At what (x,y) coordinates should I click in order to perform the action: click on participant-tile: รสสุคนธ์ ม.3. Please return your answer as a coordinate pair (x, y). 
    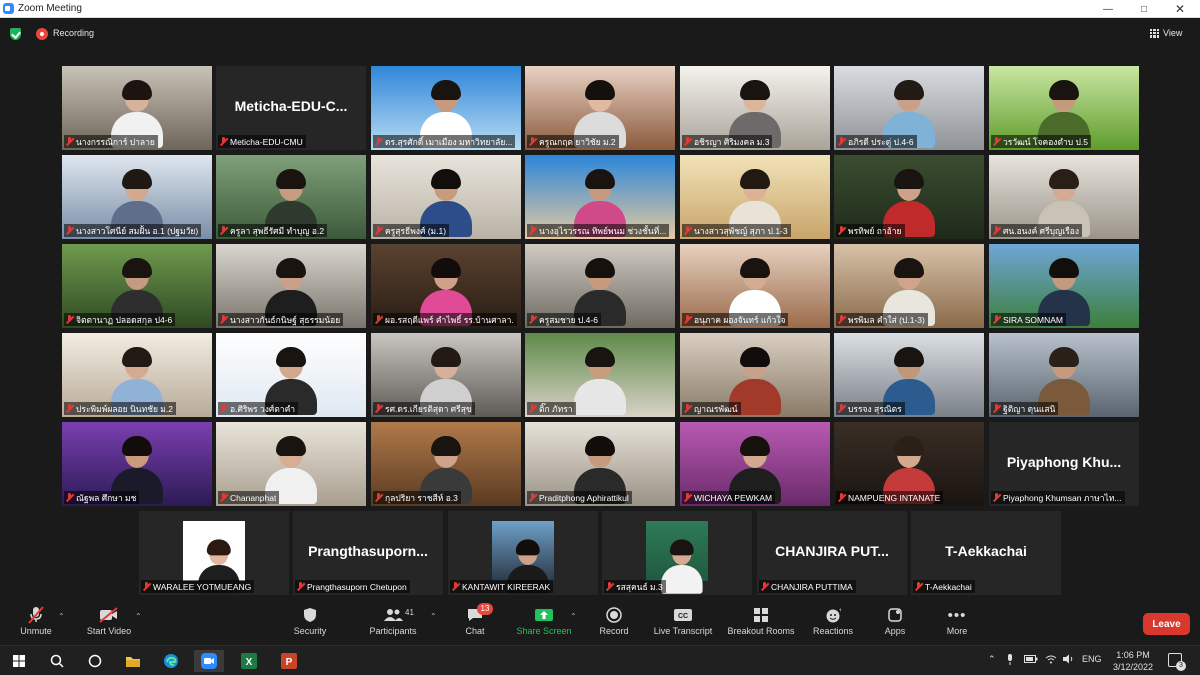
    Looking at the image, I should click on (677, 553).